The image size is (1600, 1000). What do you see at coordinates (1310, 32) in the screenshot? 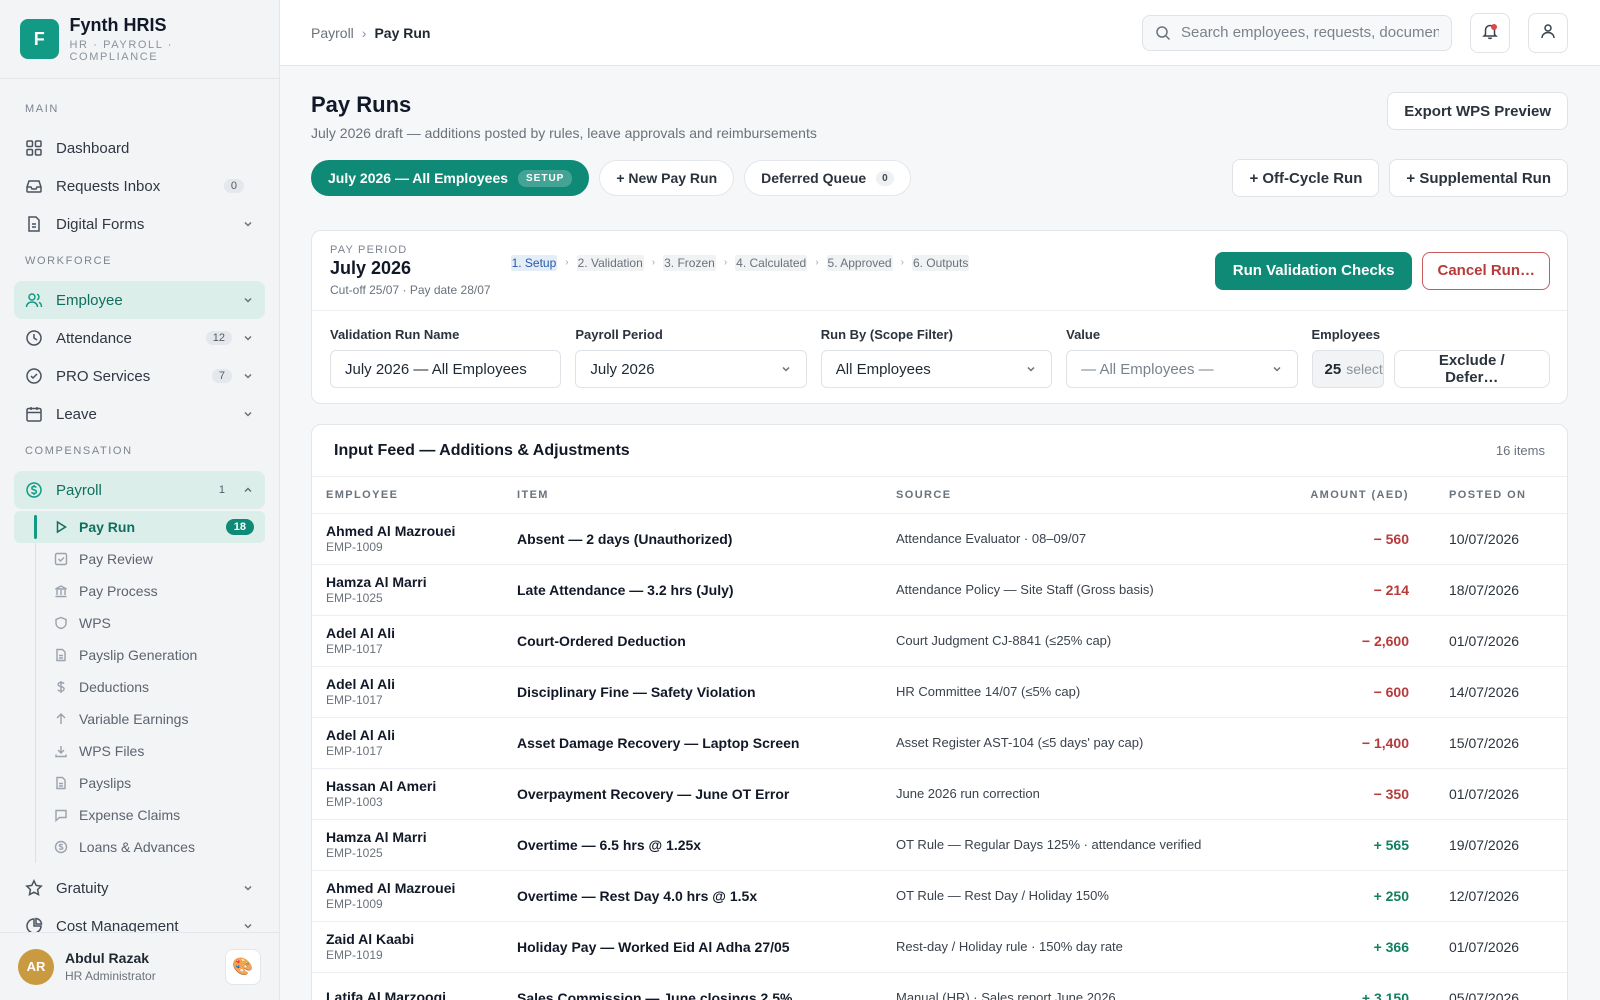
I see `search-input` at bounding box center [1310, 32].